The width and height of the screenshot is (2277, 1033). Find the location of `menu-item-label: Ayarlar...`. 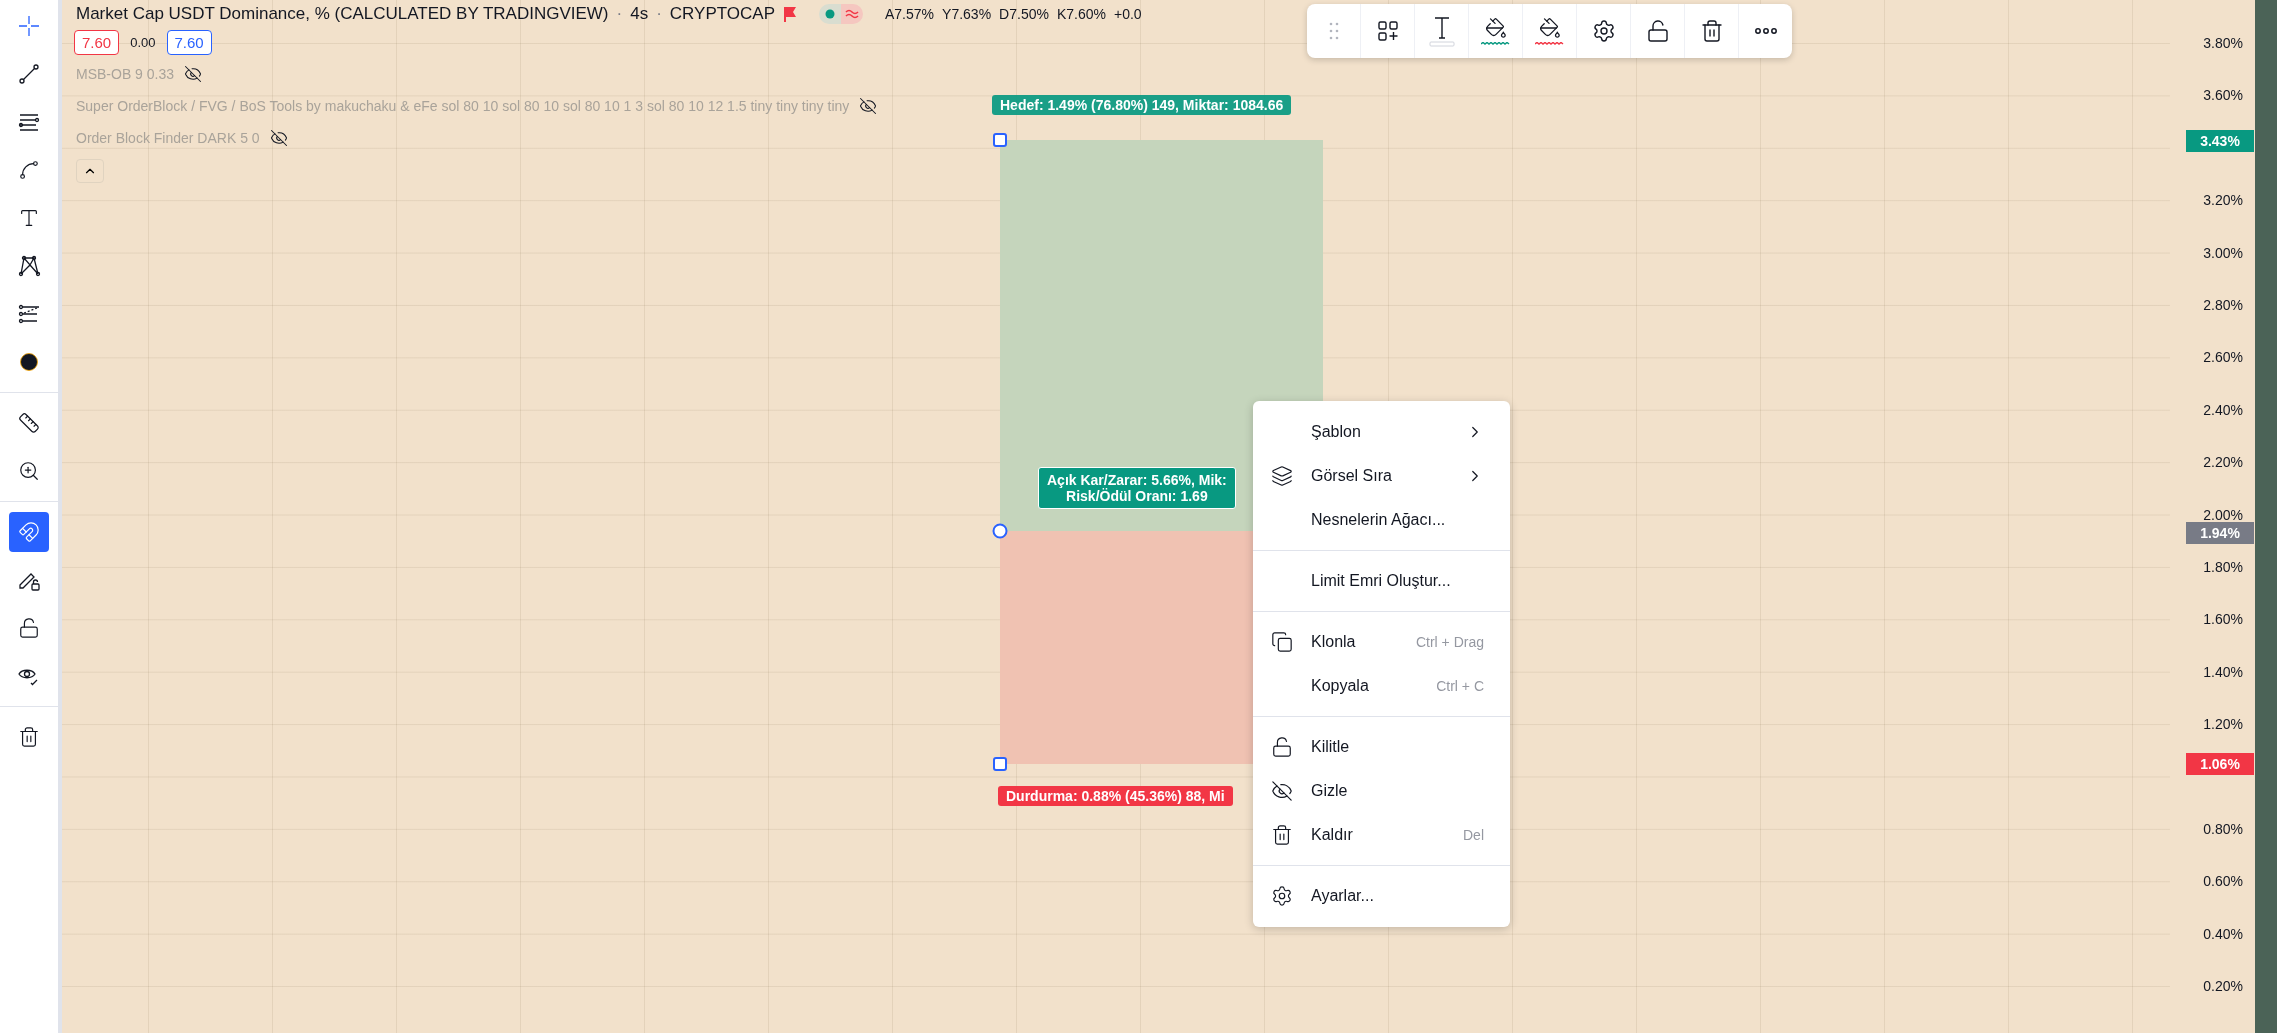

menu-item-label: Ayarlar... is located at coordinates (1343, 896).